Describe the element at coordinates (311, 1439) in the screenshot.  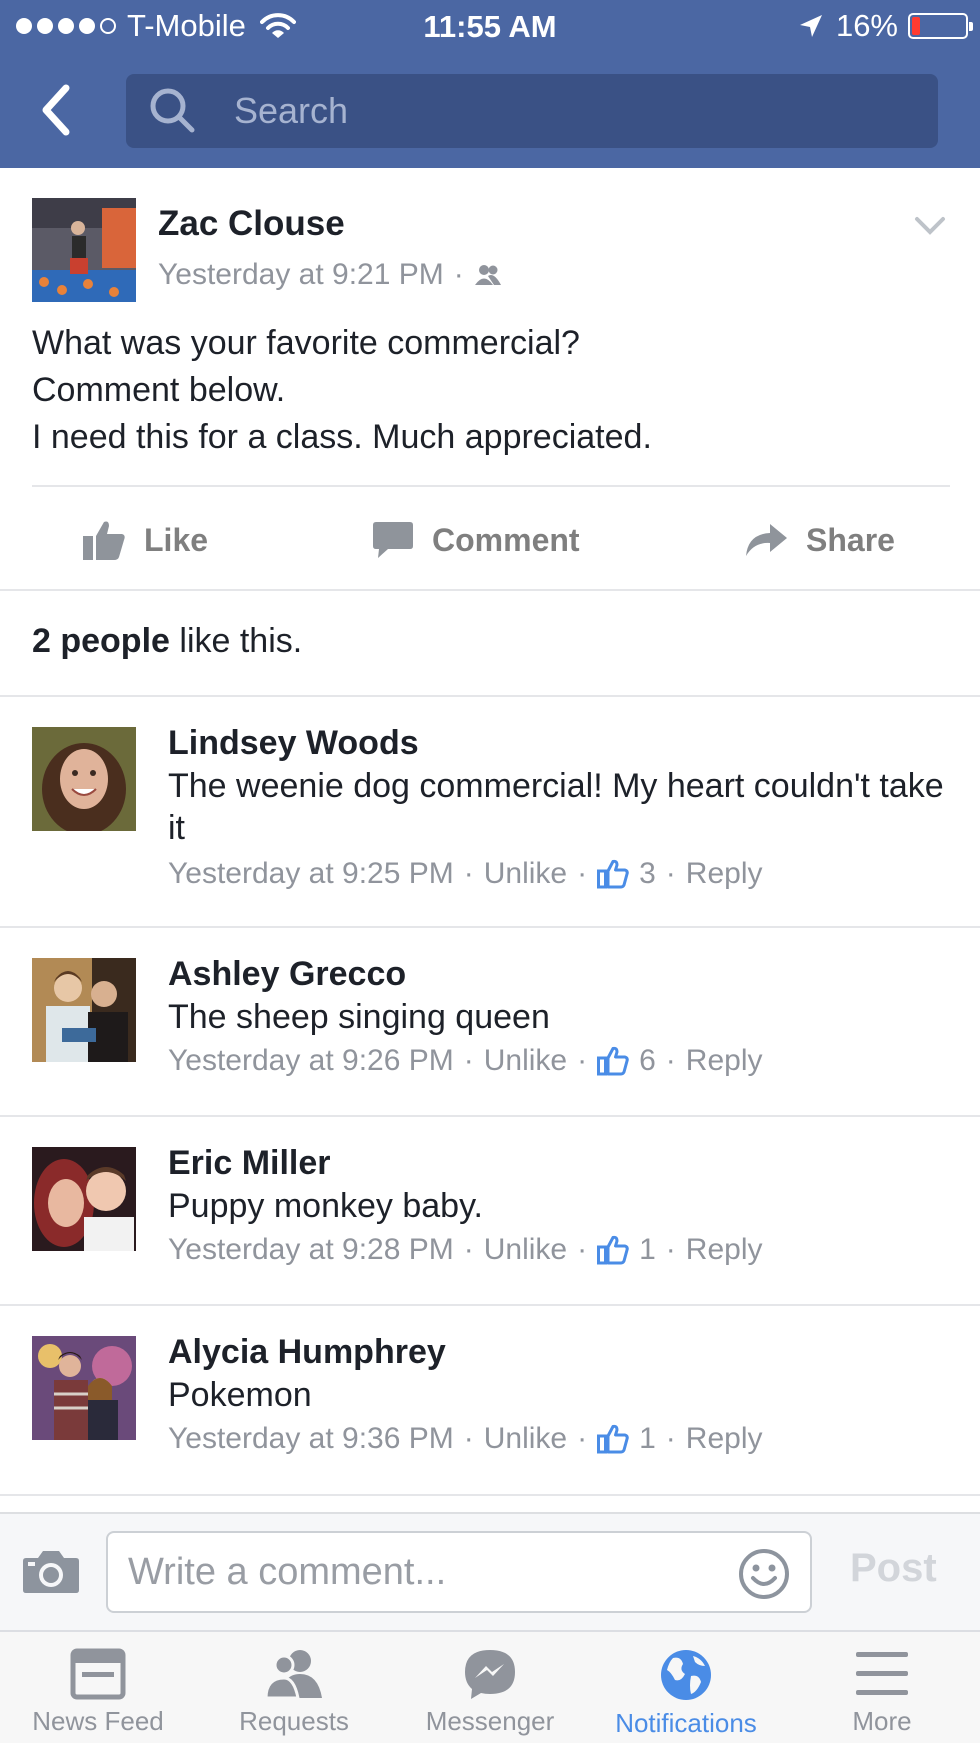
I see `comment-timestamp: Yesterday at 9:36 PM` at that location.